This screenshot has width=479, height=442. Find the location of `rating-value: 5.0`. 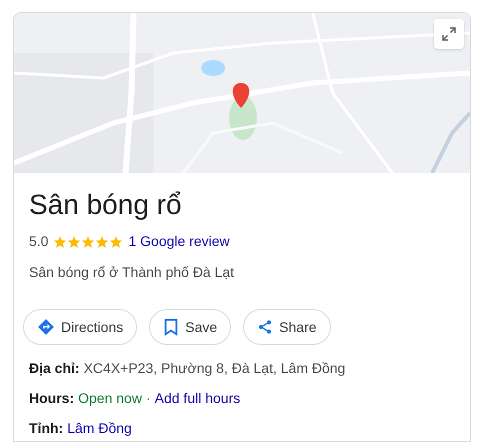

rating-value: 5.0 is located at coordinates (38, 241).